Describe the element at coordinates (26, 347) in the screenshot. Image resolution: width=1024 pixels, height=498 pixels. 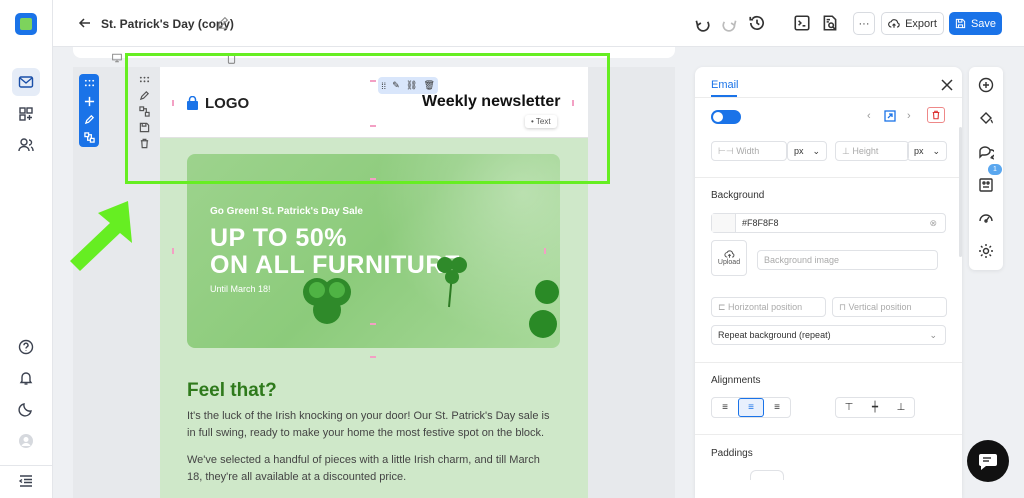
I see `help-icon` at that location.